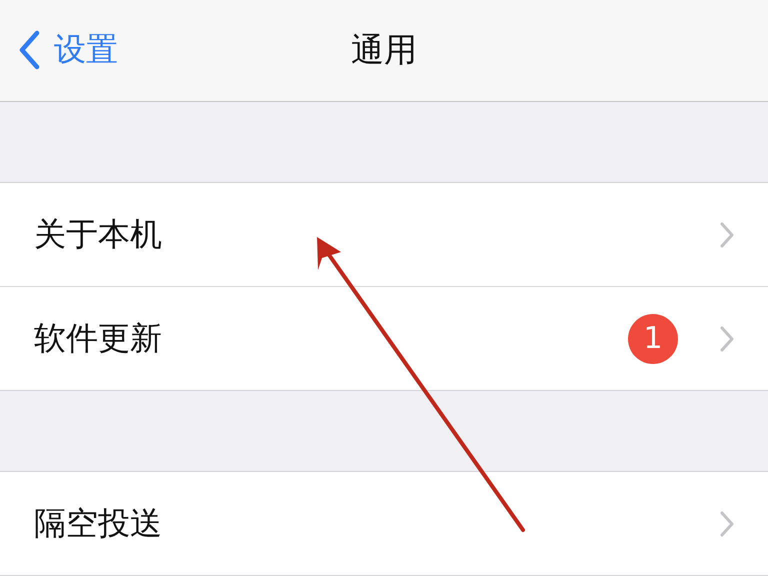  What do you see at coordinates (68, 50) in the screenshot?
I see `back-button: 设置` at bounding box center [68, 50].